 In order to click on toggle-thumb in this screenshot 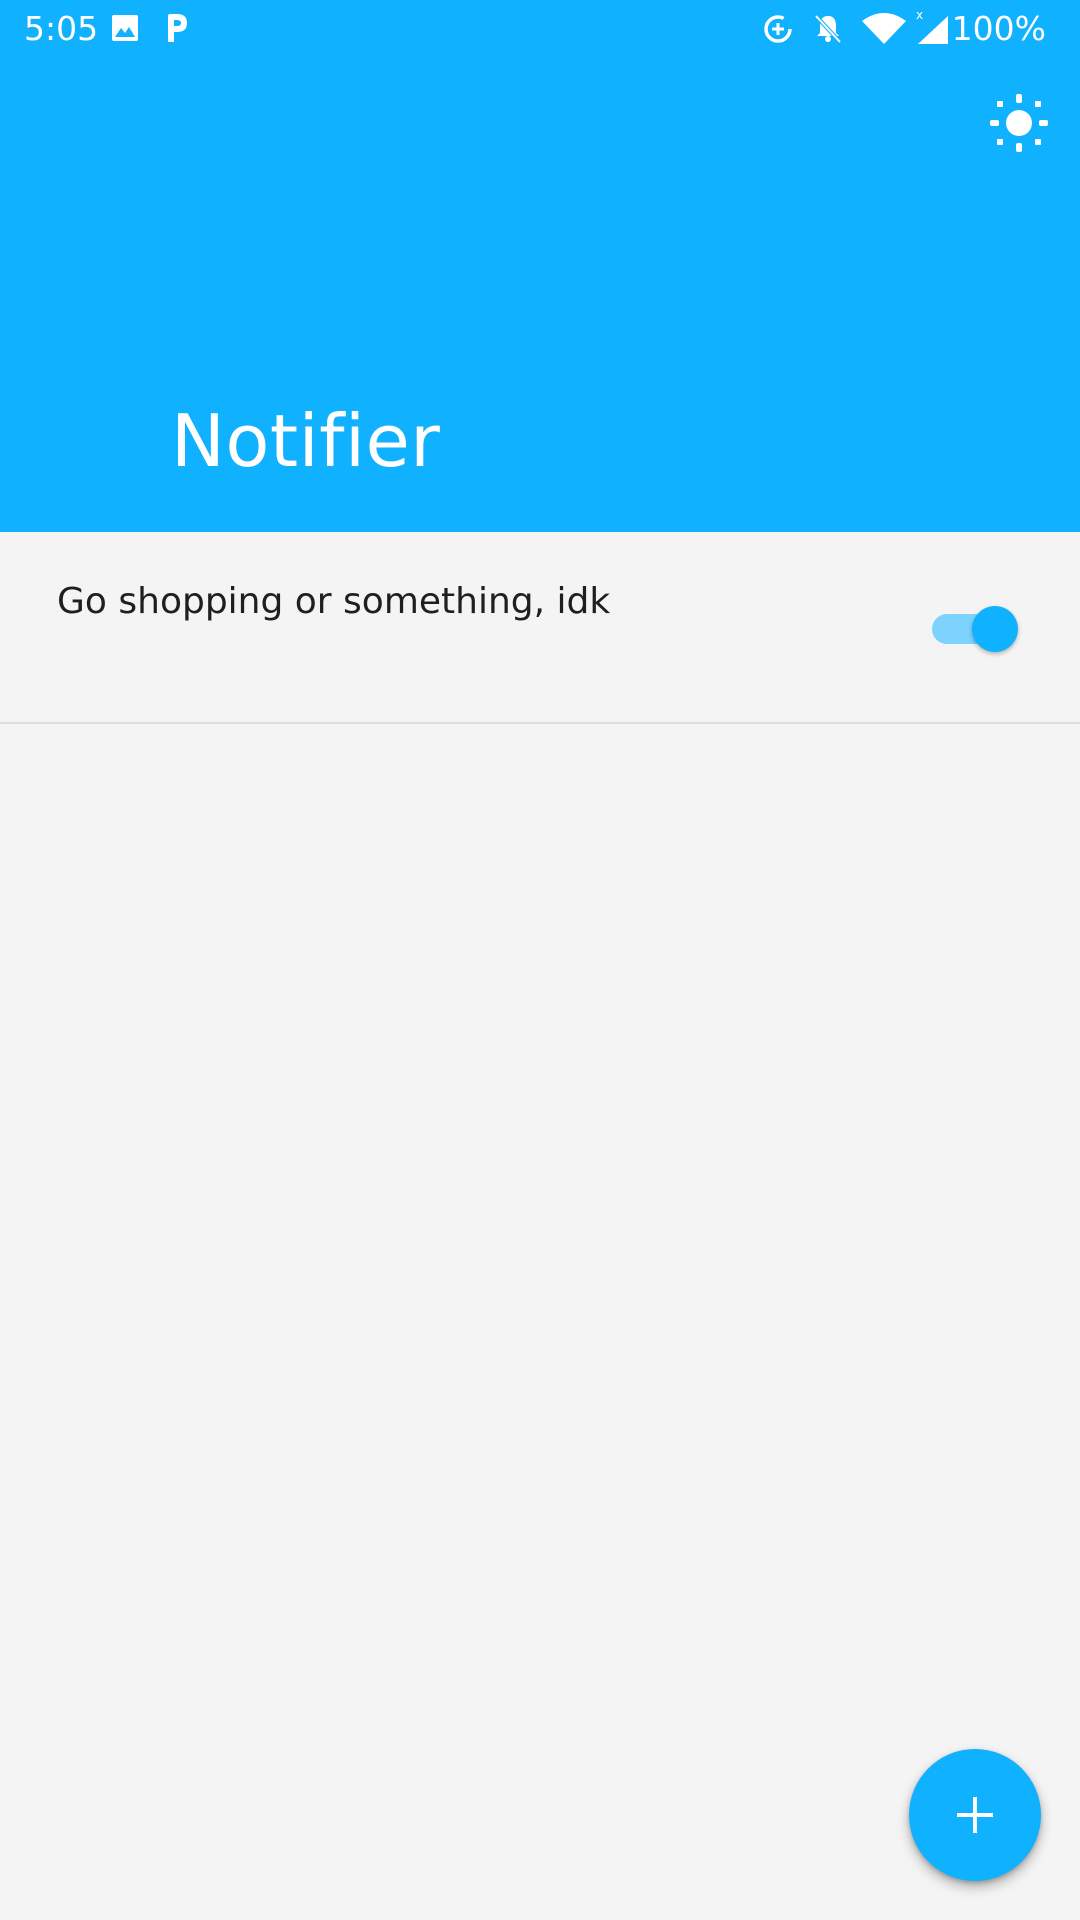, I will do `click(995, 629)`.